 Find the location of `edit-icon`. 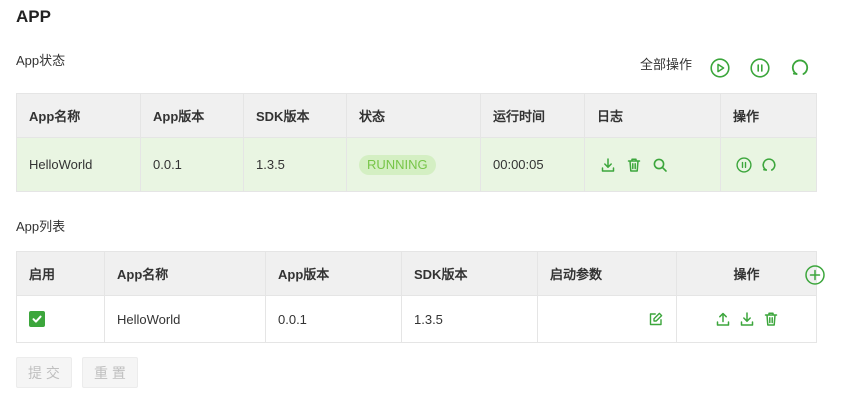

edit-icon is located at coordinates (656, 319).